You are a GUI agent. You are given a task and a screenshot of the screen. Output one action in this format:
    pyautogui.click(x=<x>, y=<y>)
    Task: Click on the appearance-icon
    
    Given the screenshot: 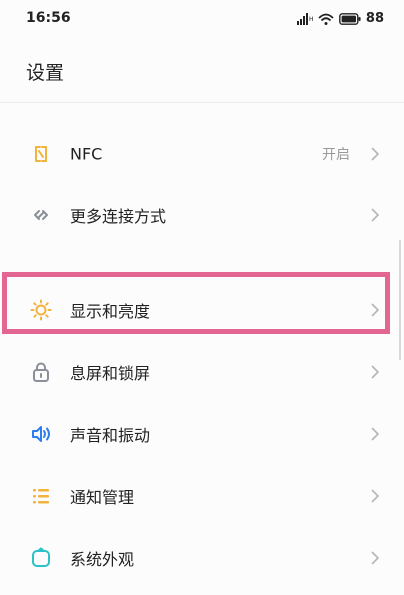 What is the action you would take?
    pyautogui.click(x=41, y=558)
    